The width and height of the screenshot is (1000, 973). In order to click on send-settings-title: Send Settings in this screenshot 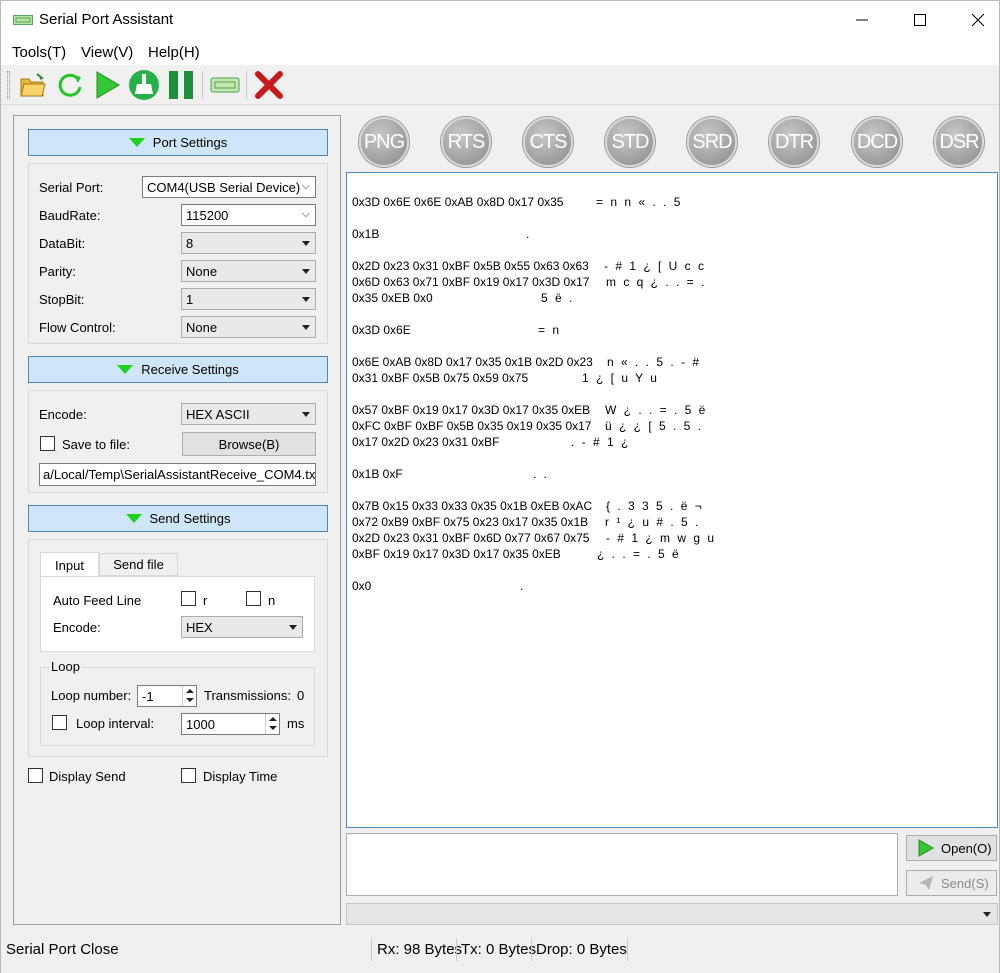, I will do `click(190, 518)`.